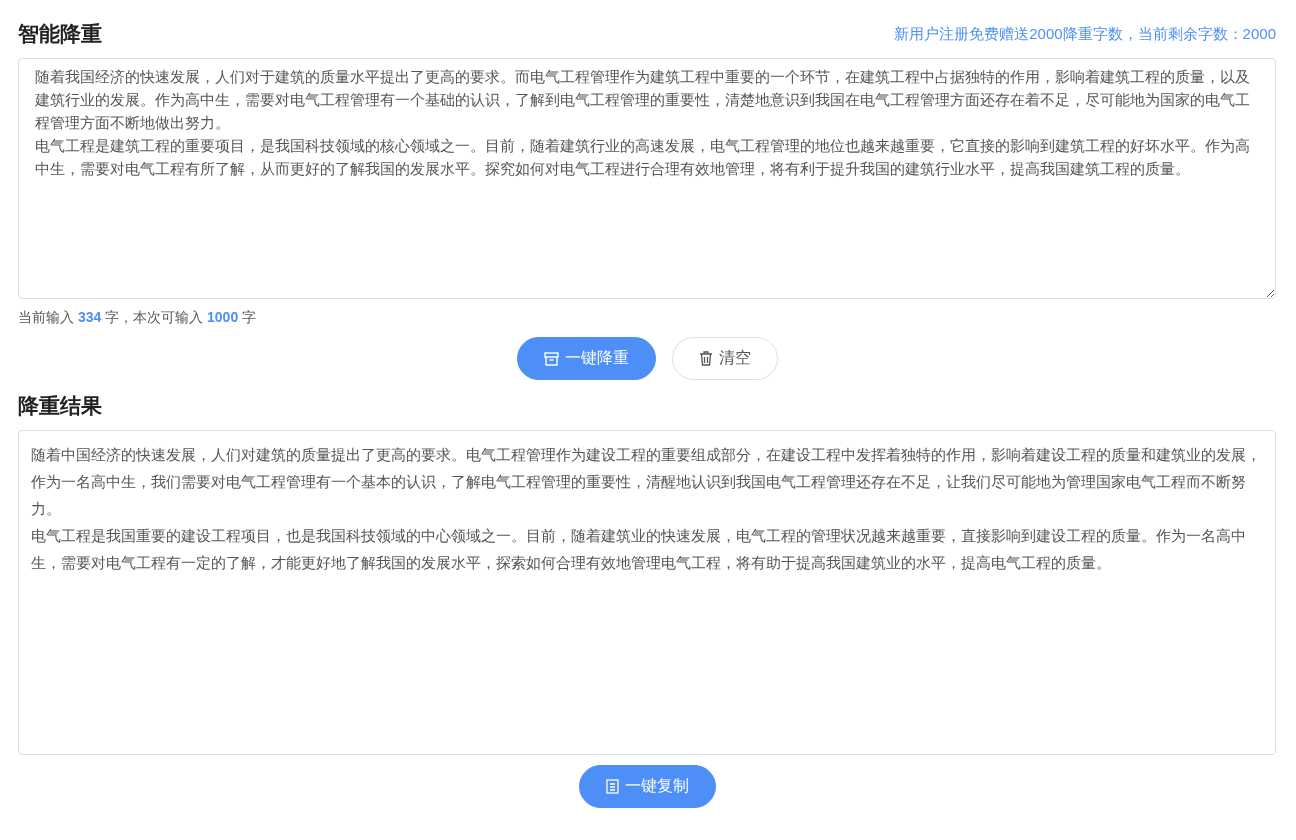 The width and height of the screenshot is (1296, 840). What do you see at coordinates (551, 358) in the screenshot?
I see `archive-icon` at bounding box center [551, 358].